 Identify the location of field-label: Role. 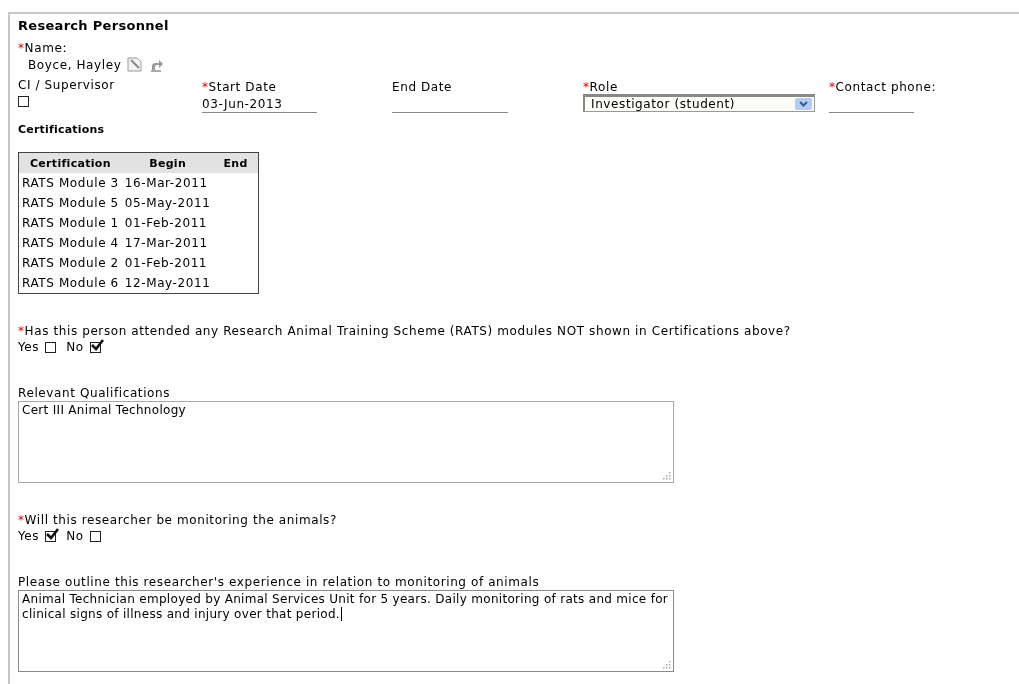
(603, 87).